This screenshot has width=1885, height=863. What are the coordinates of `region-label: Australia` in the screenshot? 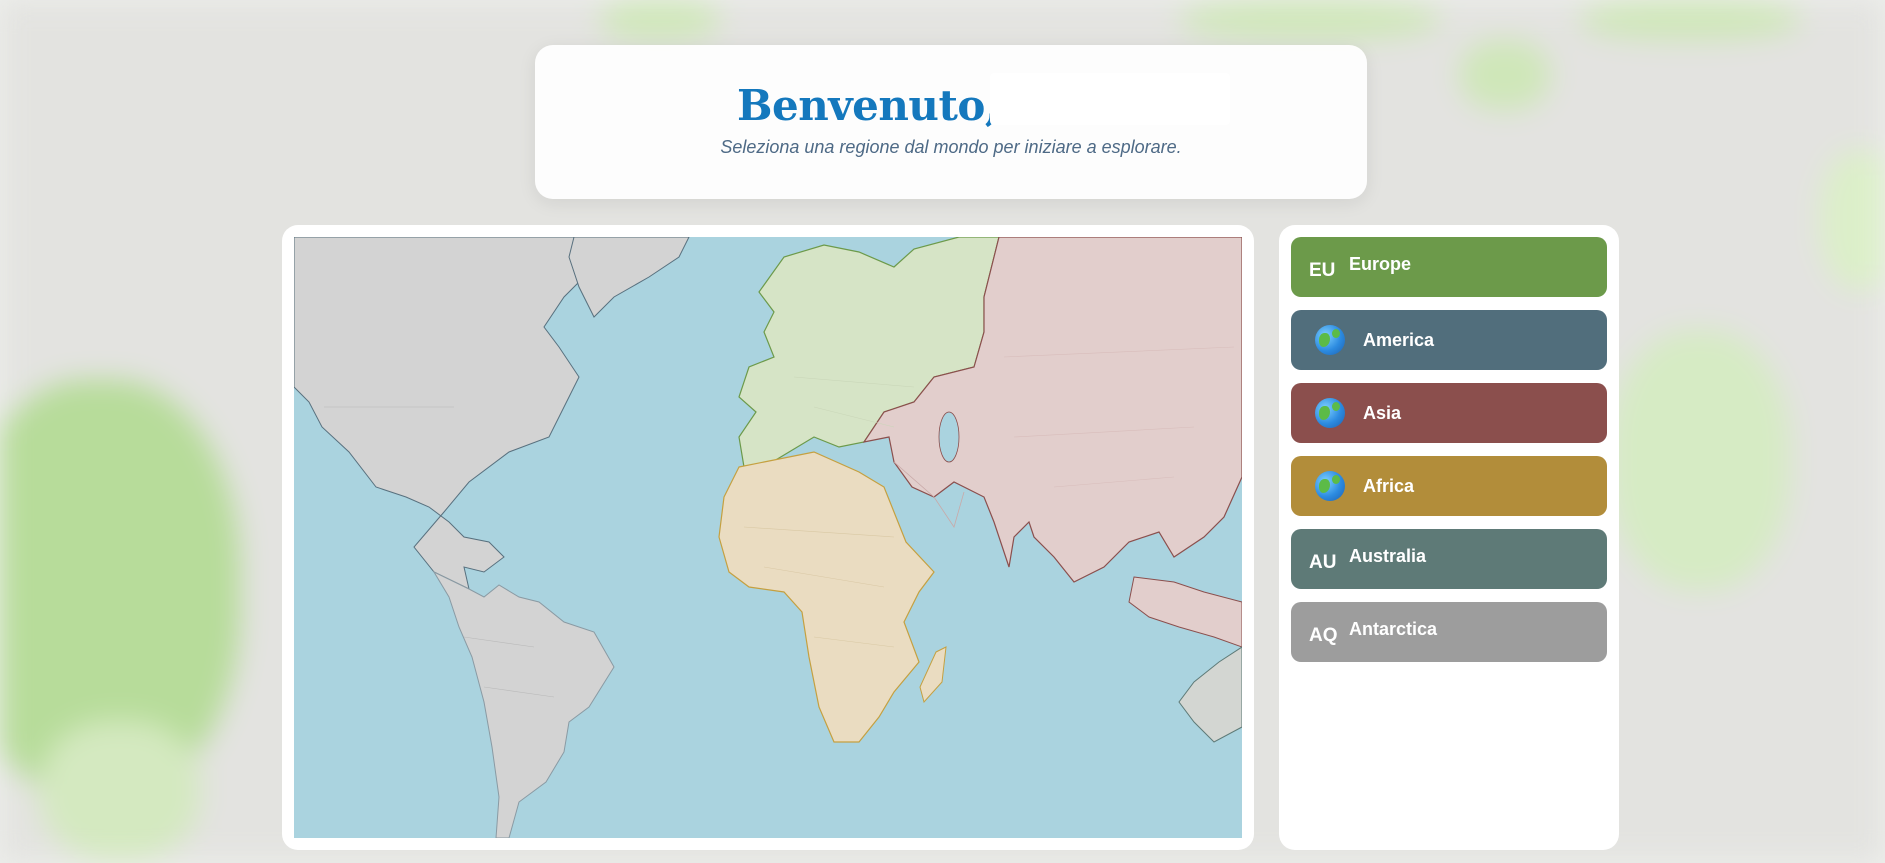 It's located at (1388, 555).